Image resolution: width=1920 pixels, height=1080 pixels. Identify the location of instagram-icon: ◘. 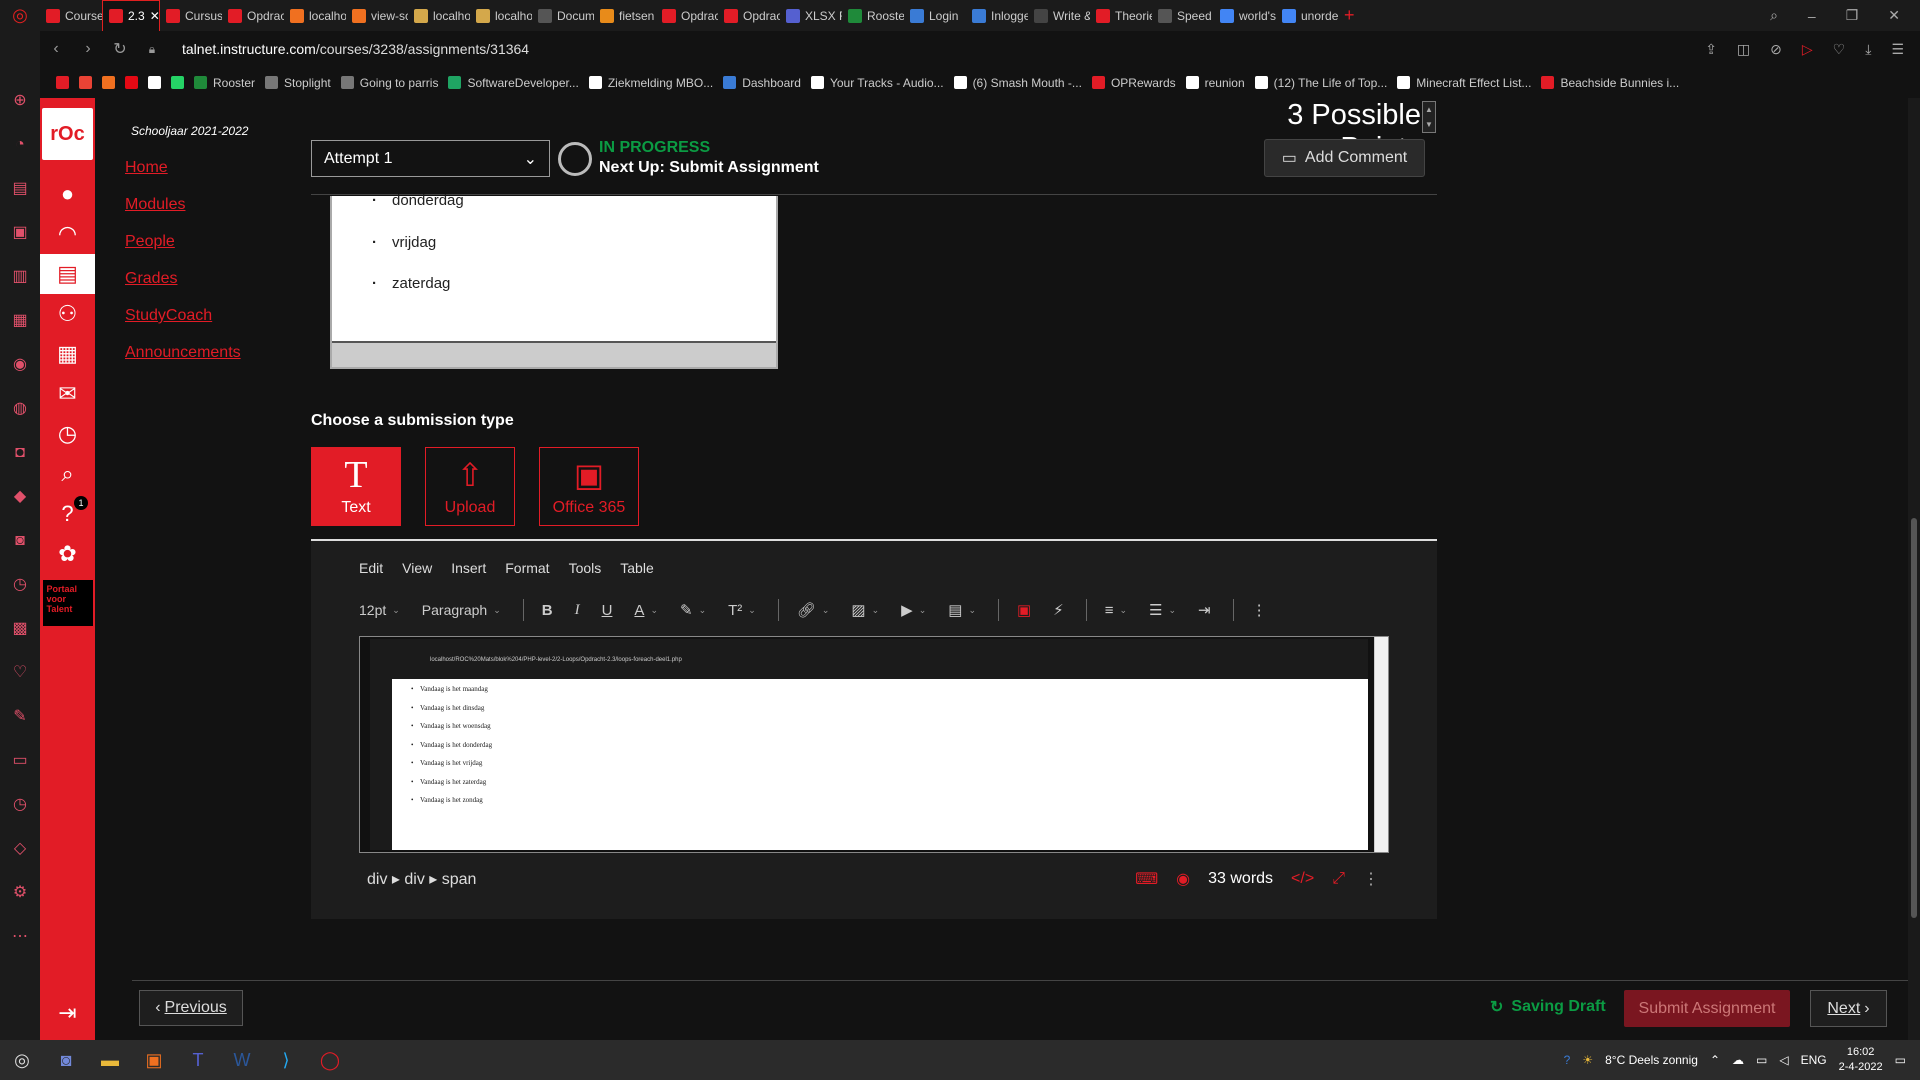
(20, 453).